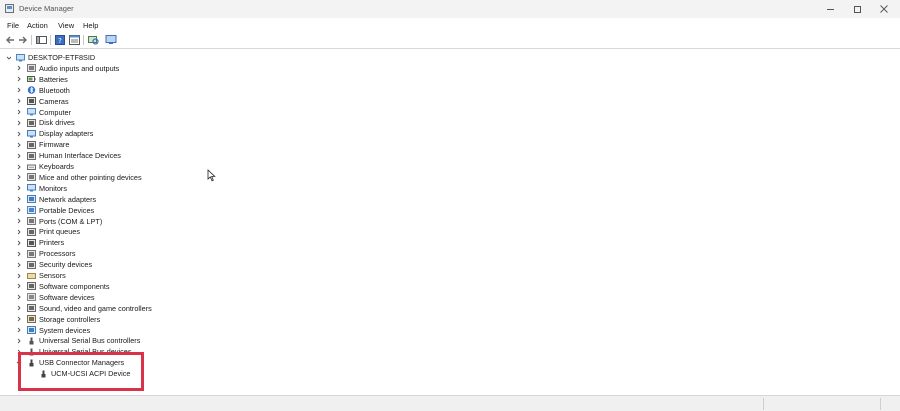  I want to click on minimize-icon, so click(830, 9).